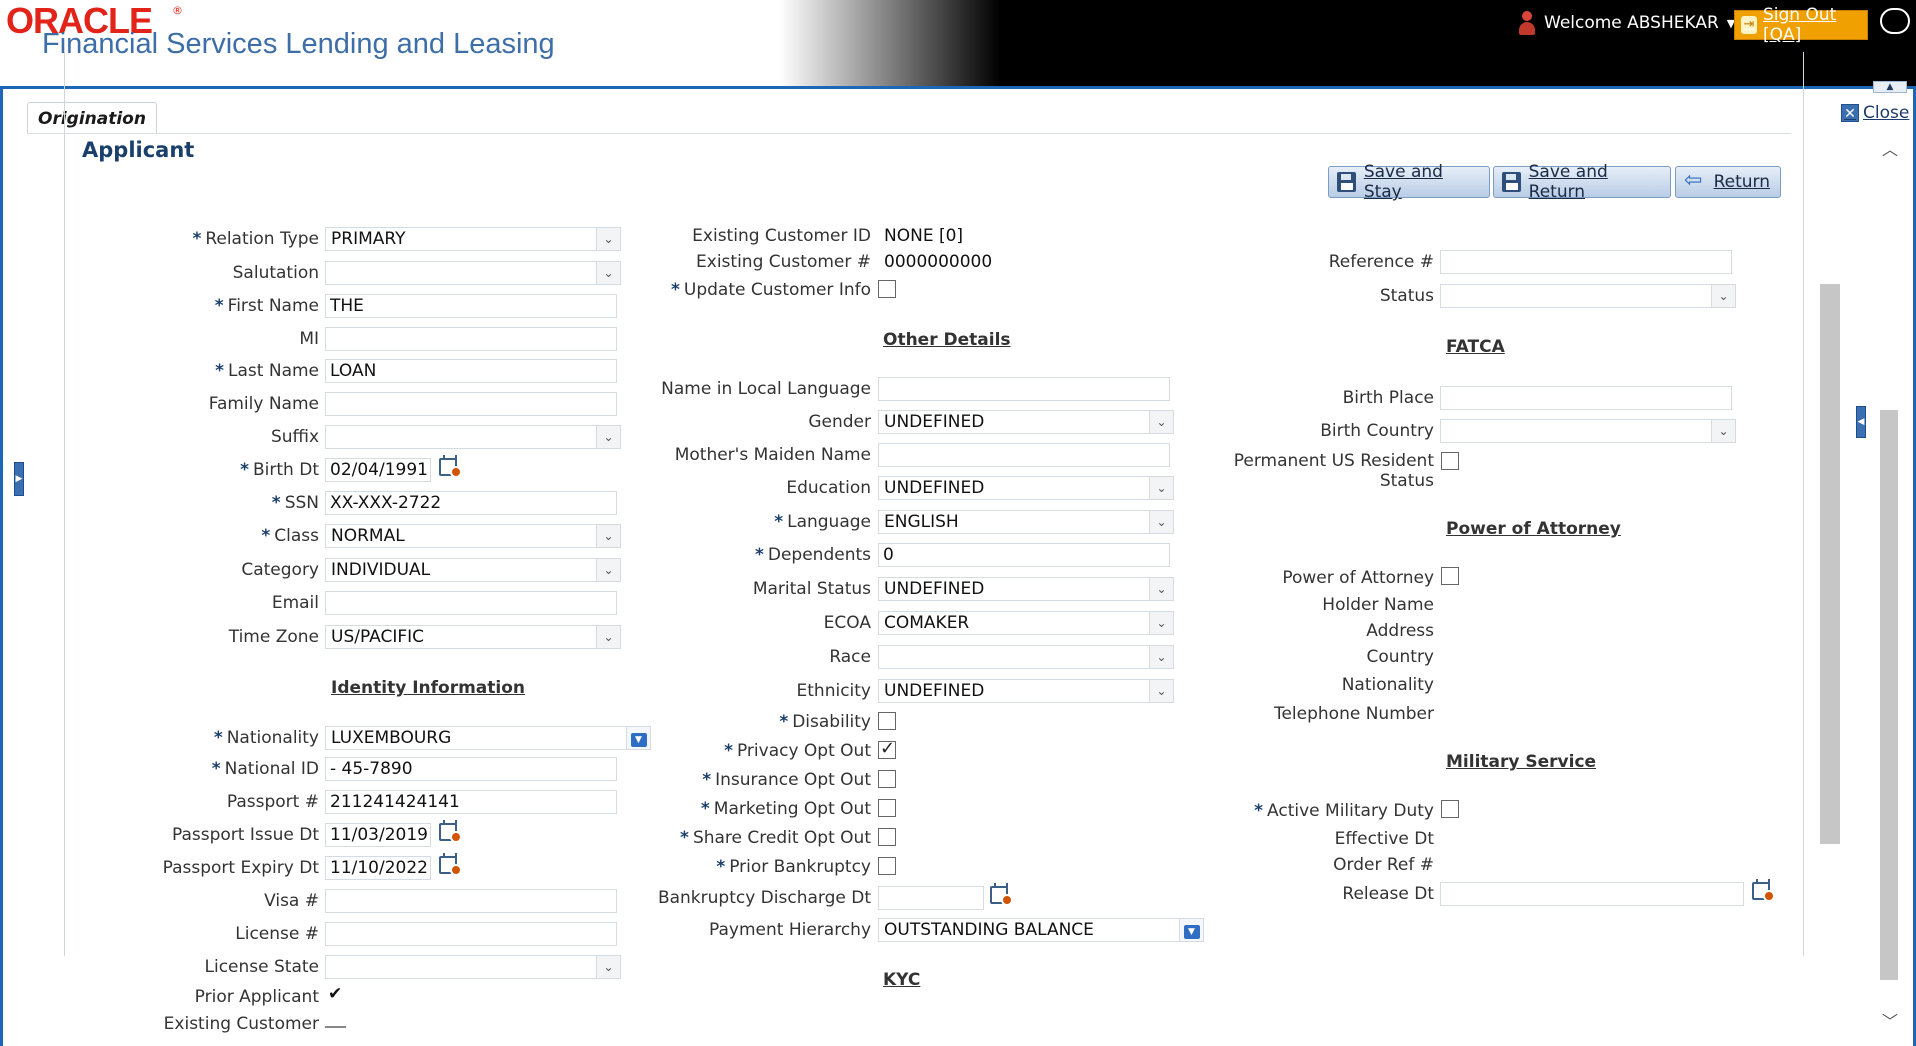  What do you see at coordinates (19, 479) in the screenshot?
I see `expand-left-icon: ▶` at bounding box center [19, 479].